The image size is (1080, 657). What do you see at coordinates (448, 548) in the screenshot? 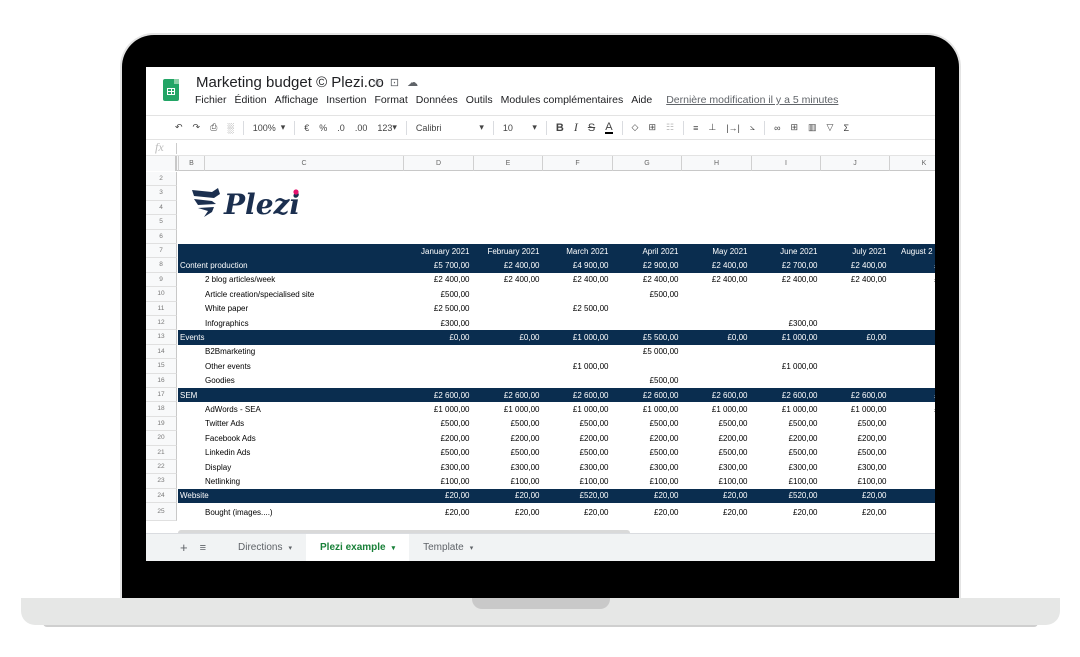
I see `sheet-tab-template: Template ▾` at bounding box center [448, 548].